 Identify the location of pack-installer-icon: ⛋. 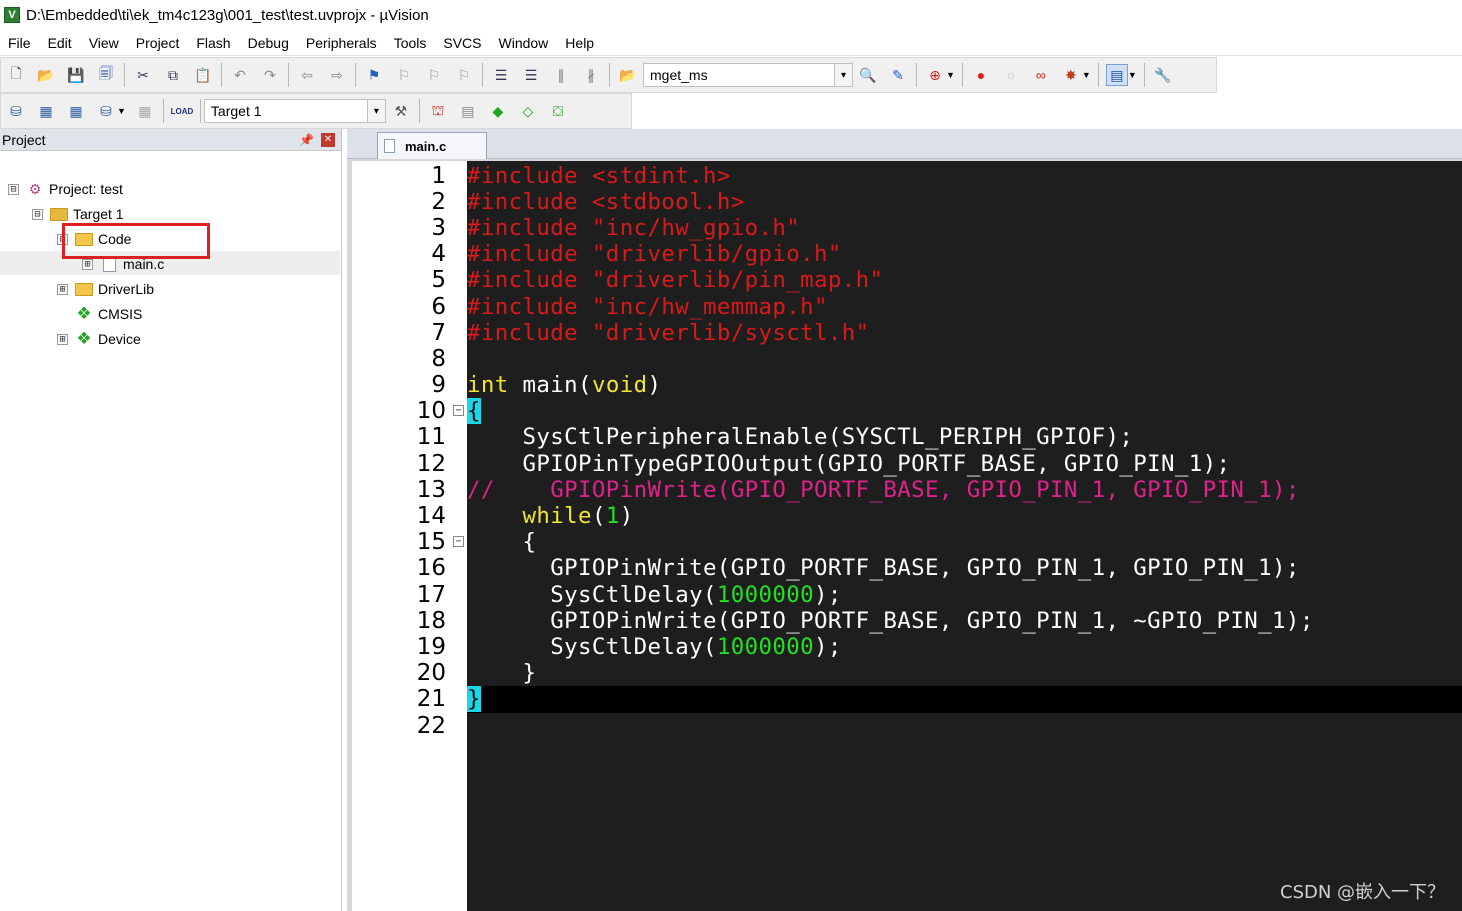
(558, 111).